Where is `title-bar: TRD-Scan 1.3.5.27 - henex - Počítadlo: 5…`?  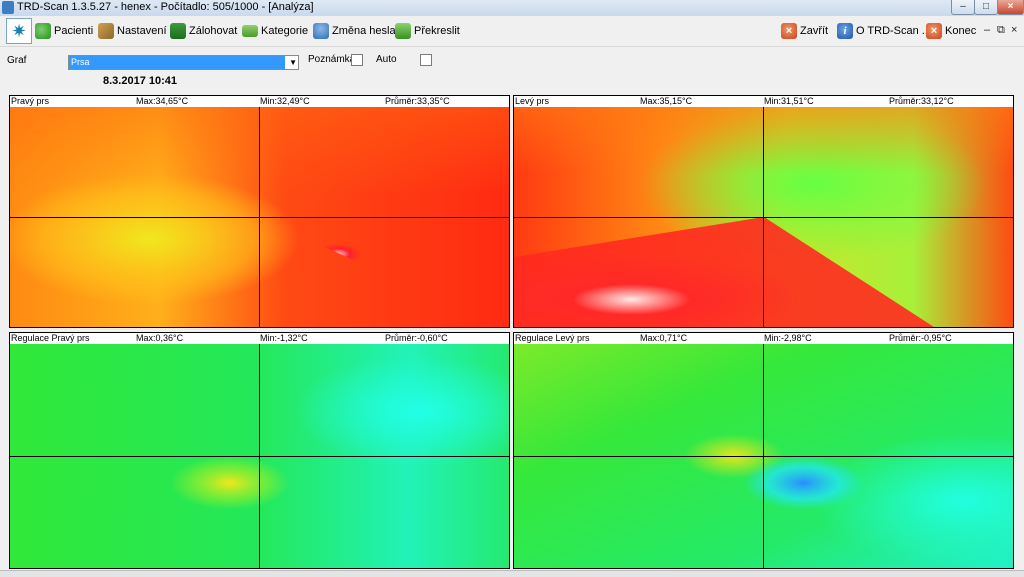
title-bar: TRD-Scan 1.3.5.27 - henex - Počítadlo: 5… is located at coordinates (512, 8).